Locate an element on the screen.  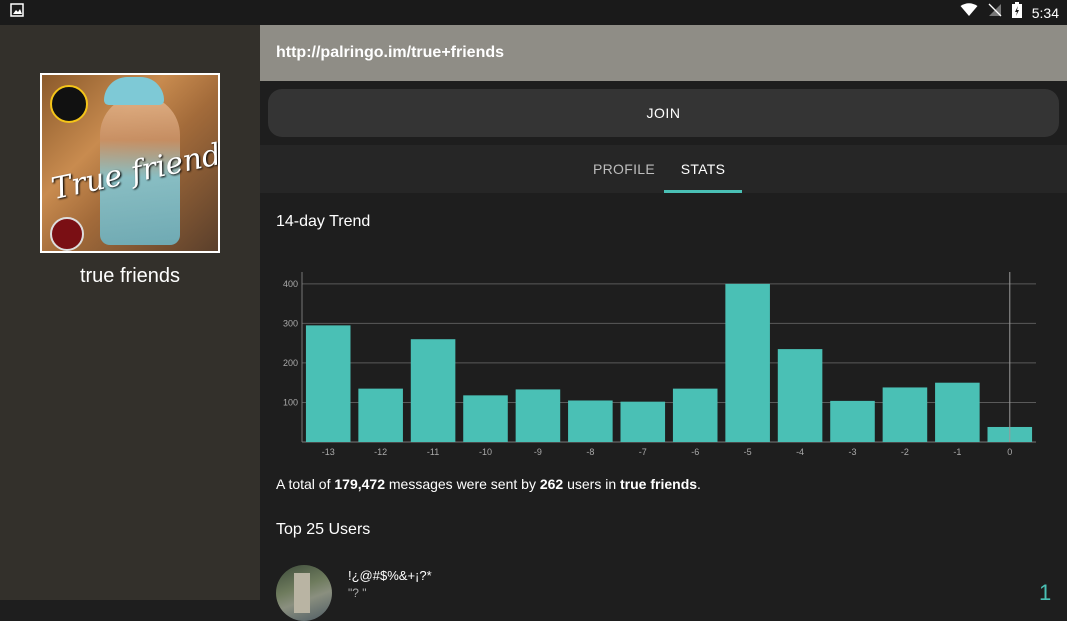
x-tick-label: -6 is located at coordinates (695, 452).